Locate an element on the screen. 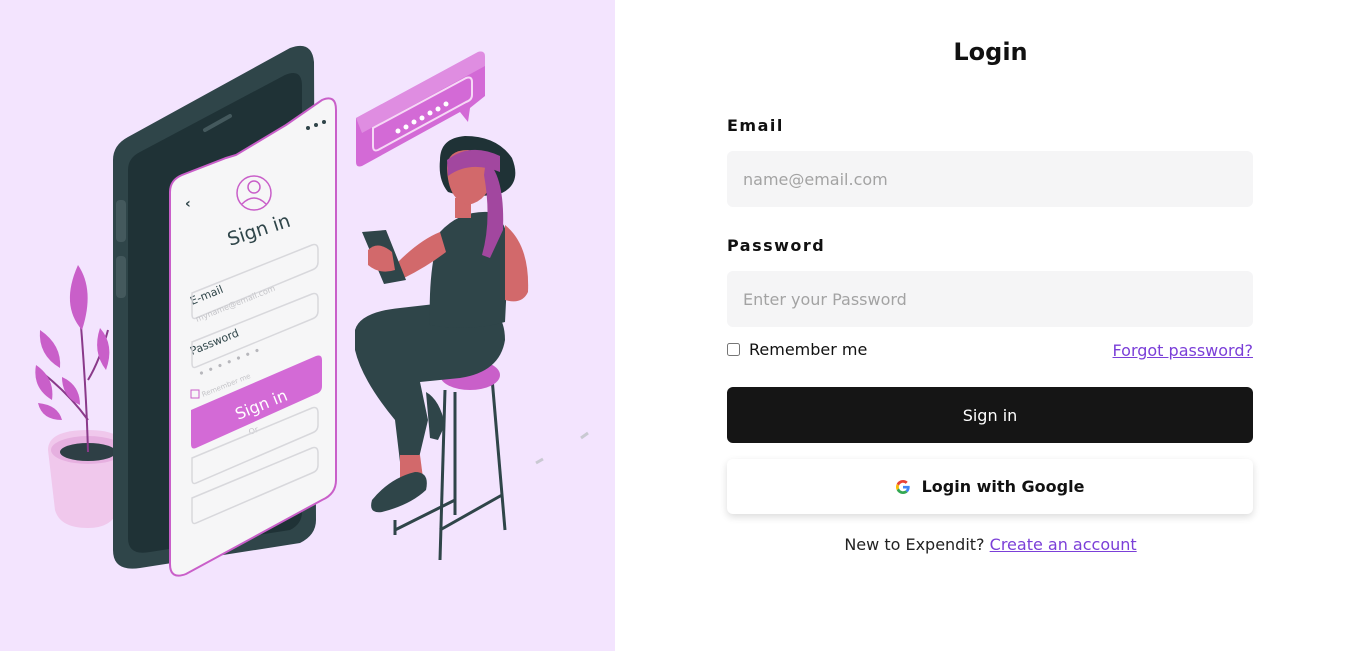 The image size is (1366, 651). email-field is located at coordinates (990, 179).